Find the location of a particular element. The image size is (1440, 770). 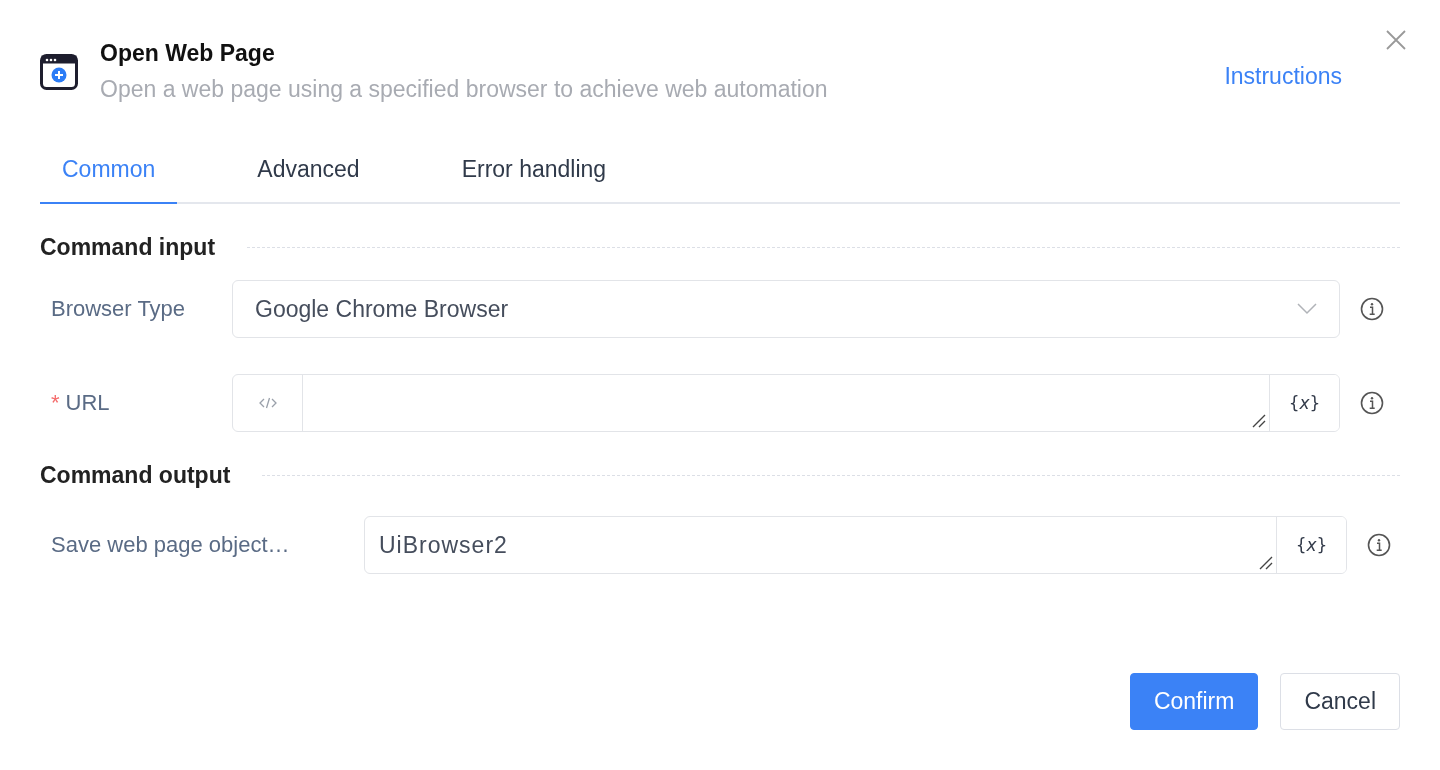

tab: Common is located at coordinates (109, 170).